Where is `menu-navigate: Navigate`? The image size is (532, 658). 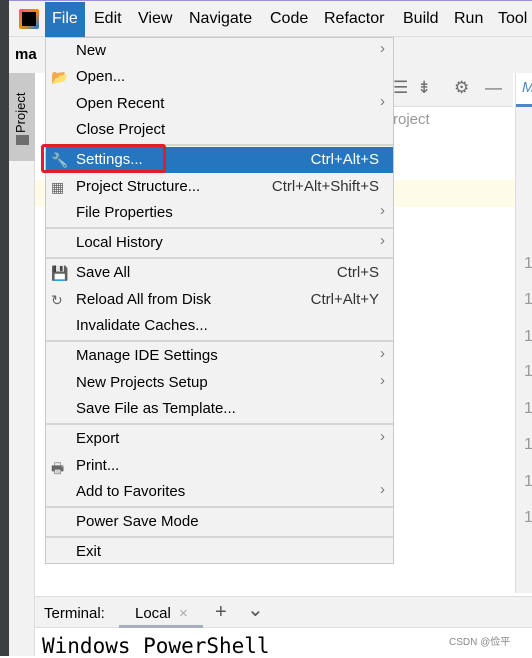 menu-navigate: Navigate is located at coordinates (220, 19).